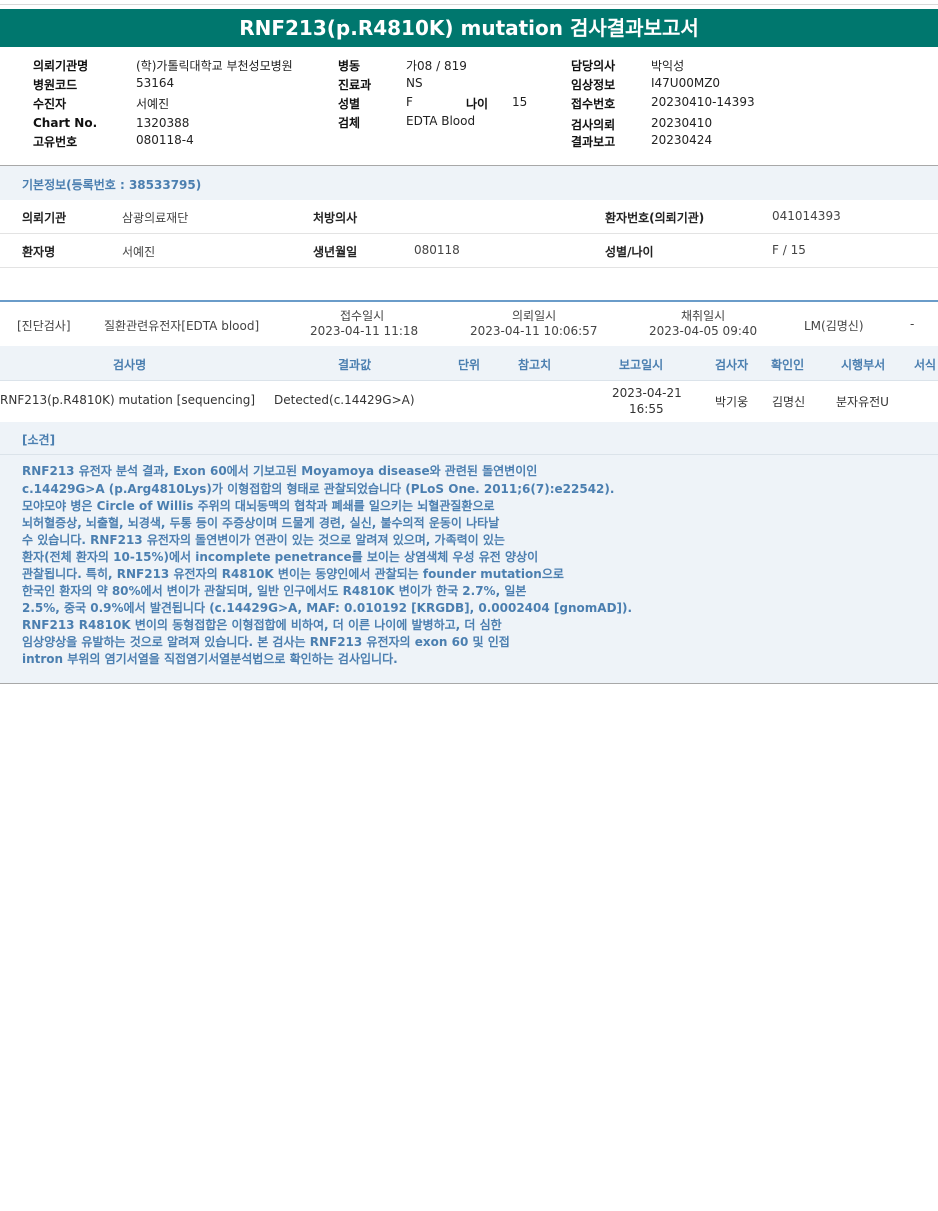 Image resolution: width=938 pixels, height=1211 pixels. I want to click on result-confirmer: 김명신, so click(789, 402).